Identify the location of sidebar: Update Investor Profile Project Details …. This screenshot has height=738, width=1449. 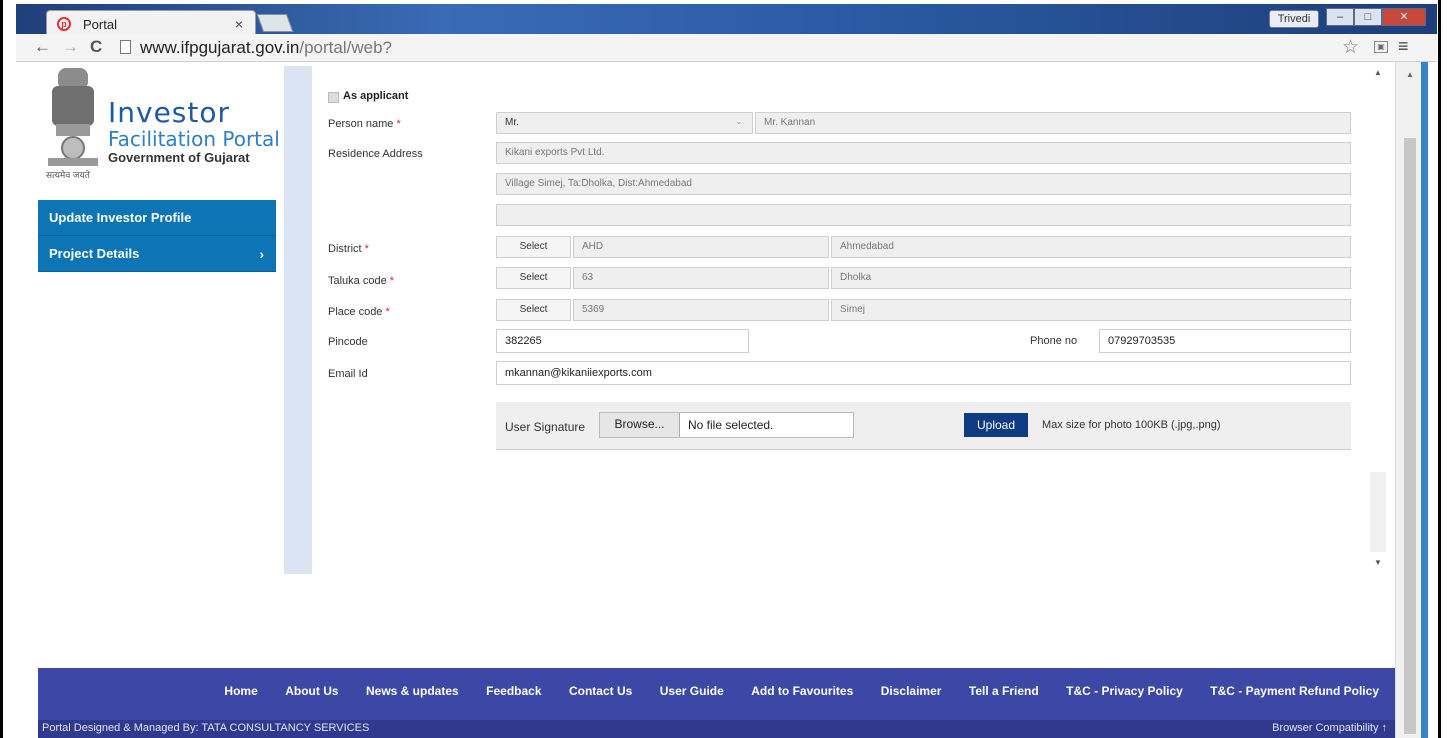
(157, 236).